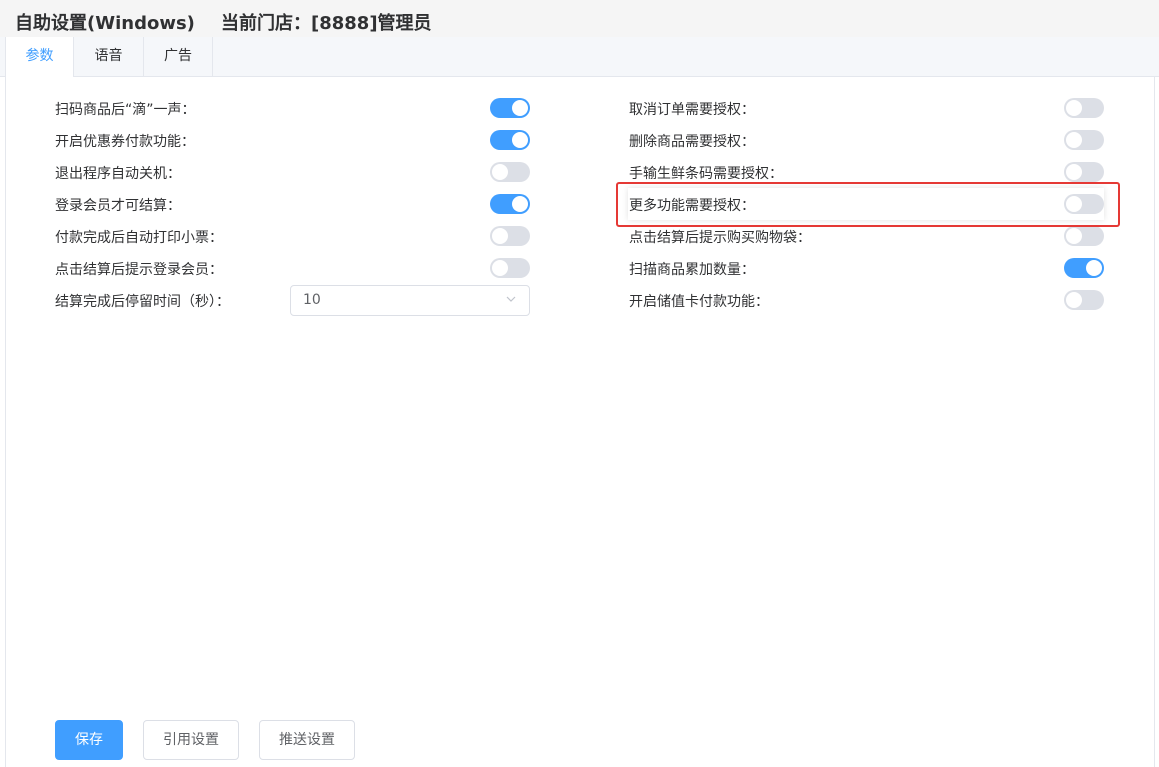  Describe the element at coordinates (410, 300) in the screenshot. I see `stay-time-select: 10` at that location.